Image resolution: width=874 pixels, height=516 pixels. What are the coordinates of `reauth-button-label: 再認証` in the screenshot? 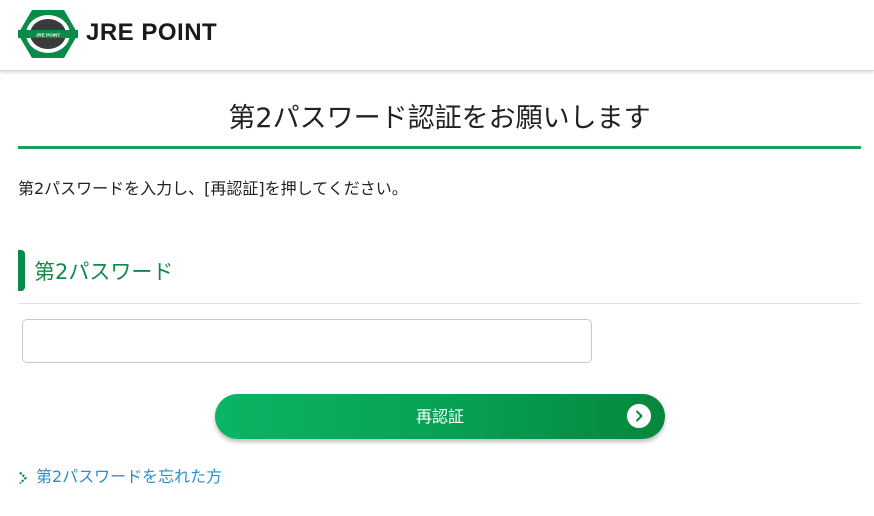 It's located at (439, 416).